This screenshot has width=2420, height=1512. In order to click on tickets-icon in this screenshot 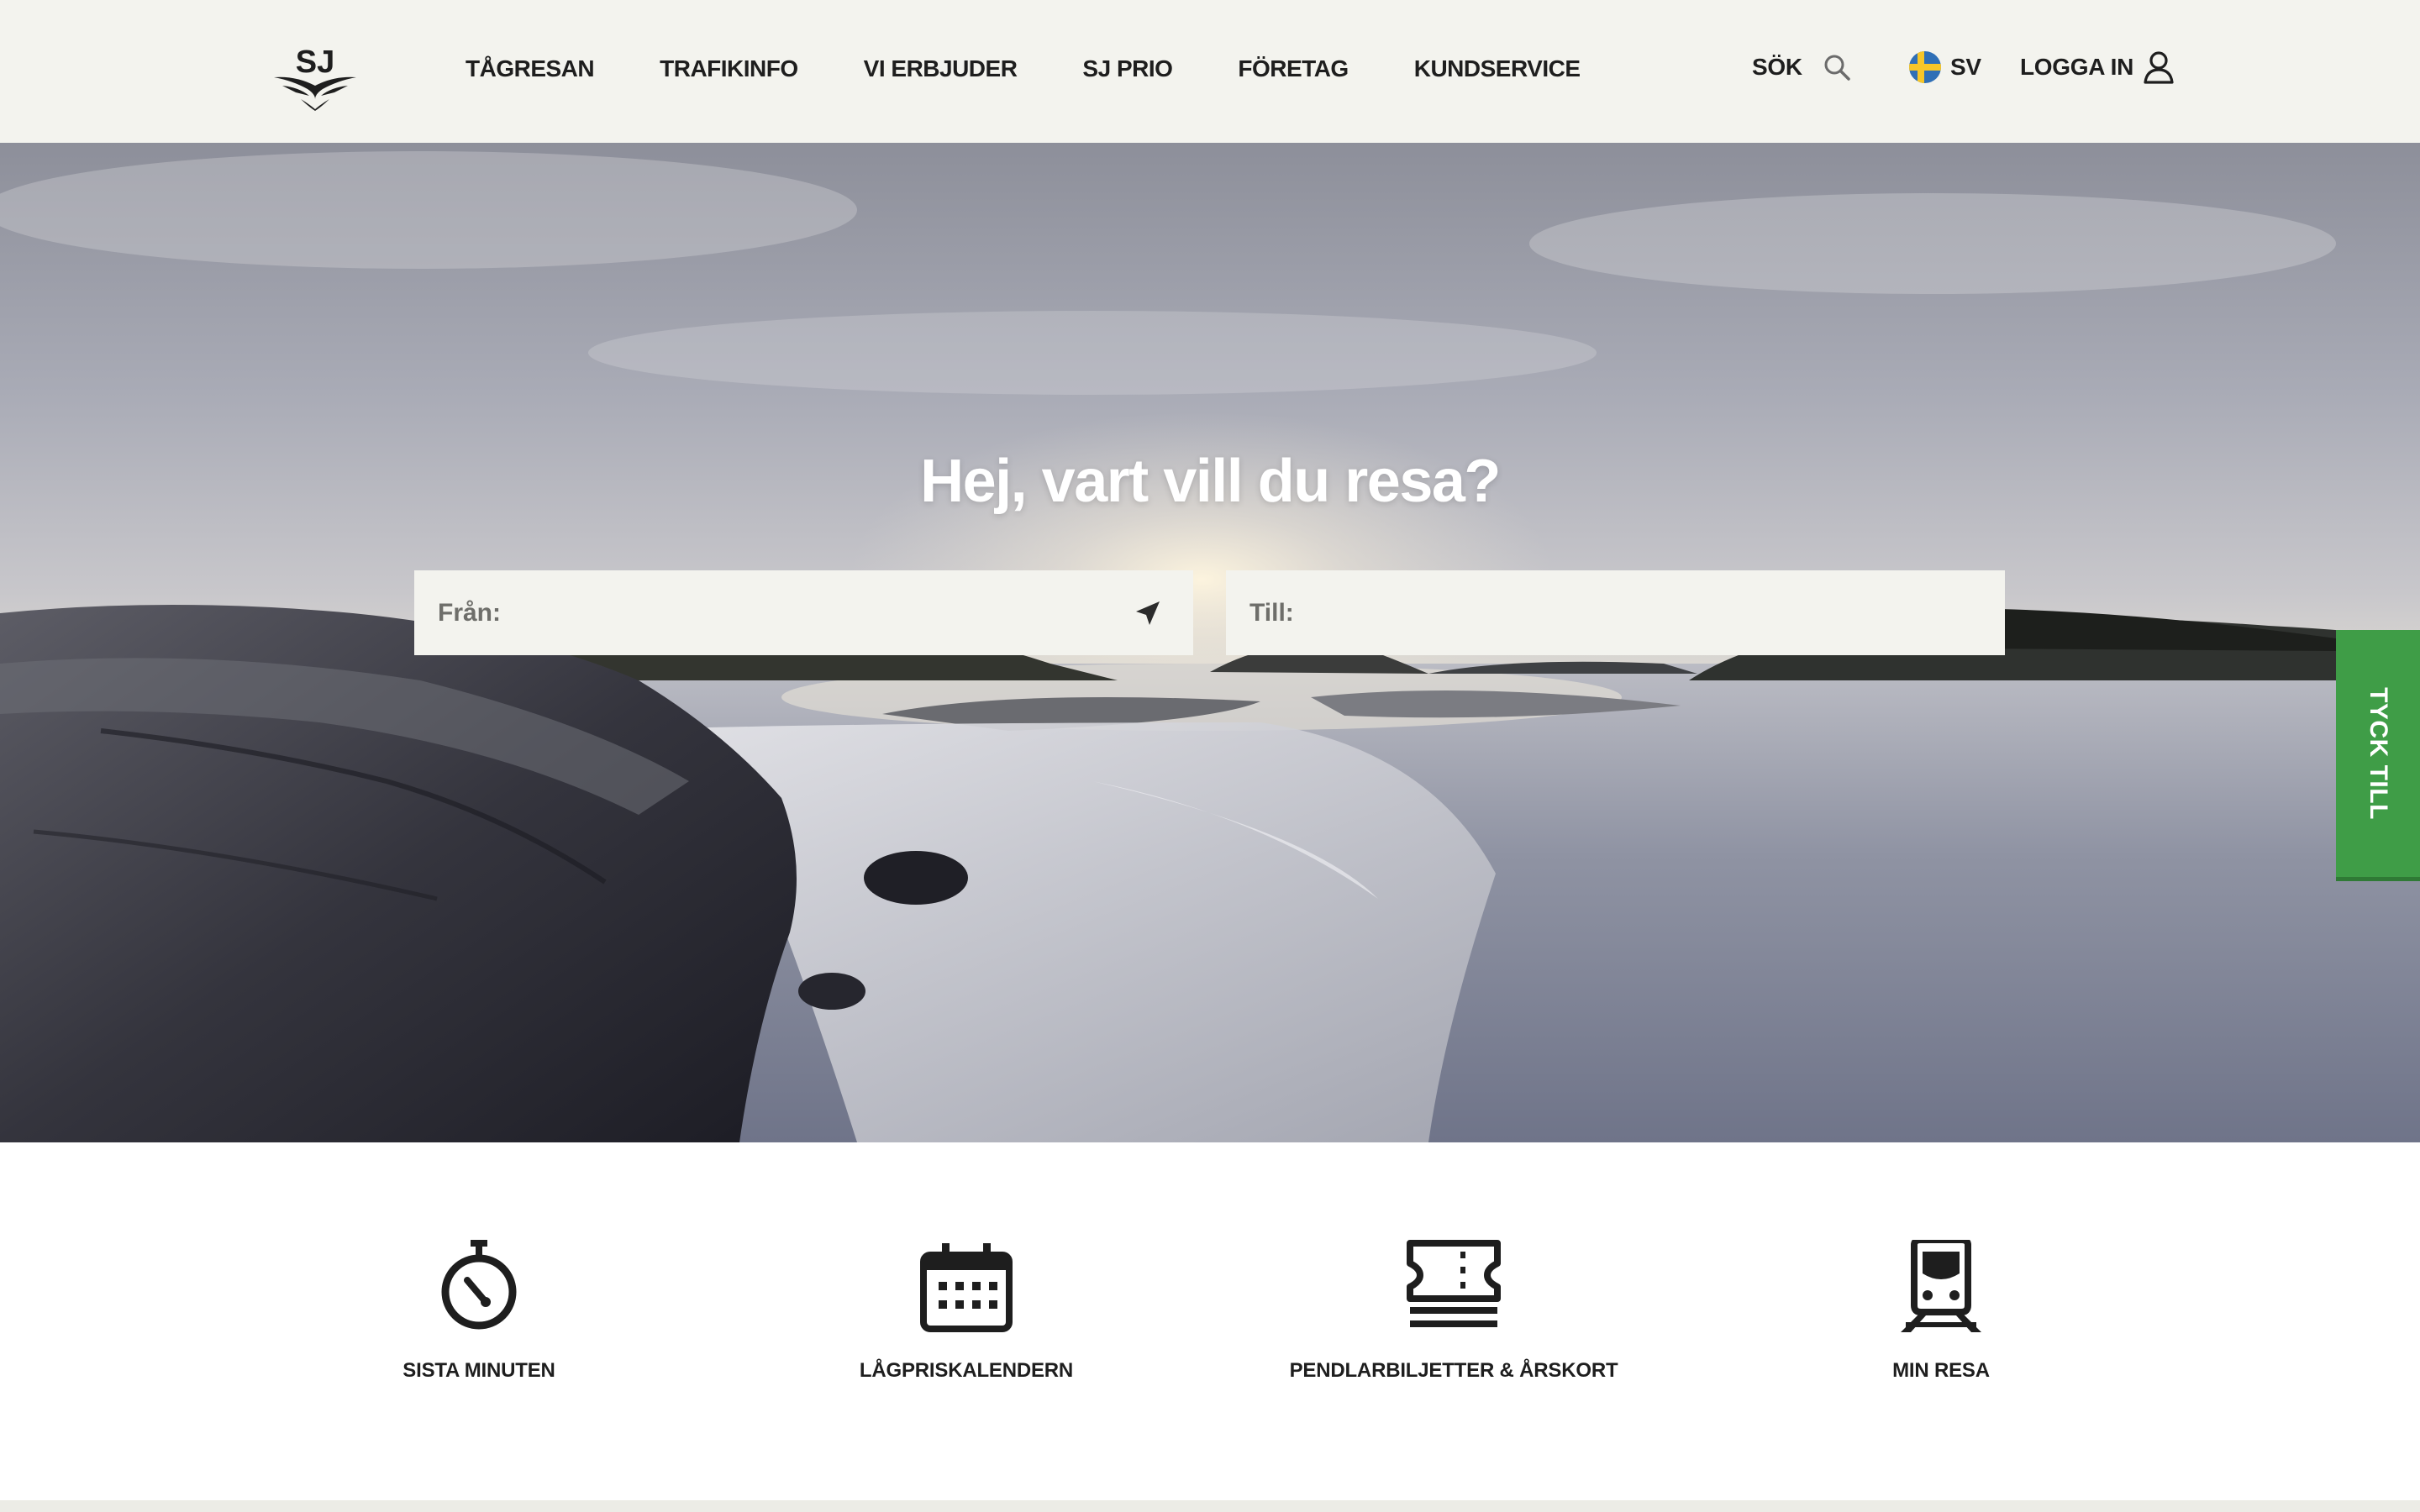, I will do `click(1454, 1283)`.